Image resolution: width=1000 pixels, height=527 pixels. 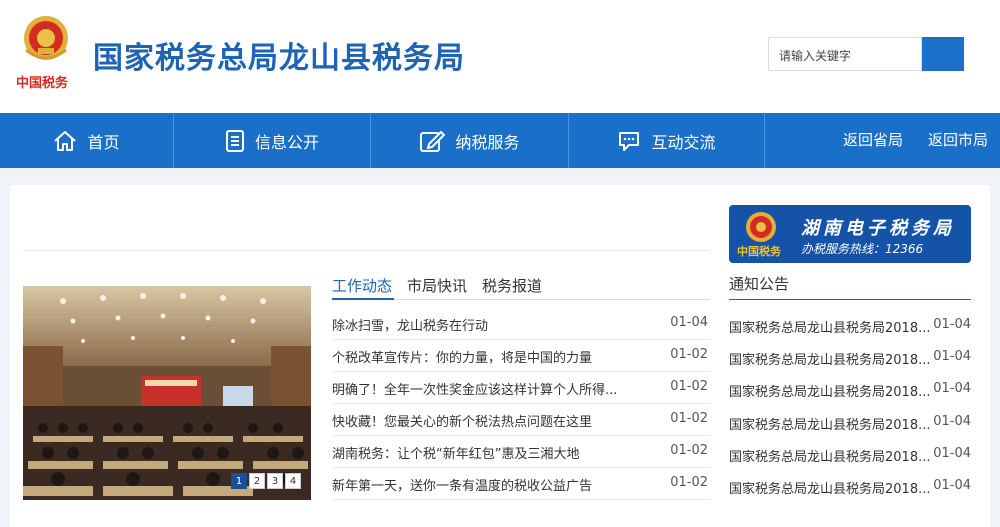 What do you see at coordinates (850, 299) in the screenshot?
I see `notices-divider` at bounding box center [850, 299].